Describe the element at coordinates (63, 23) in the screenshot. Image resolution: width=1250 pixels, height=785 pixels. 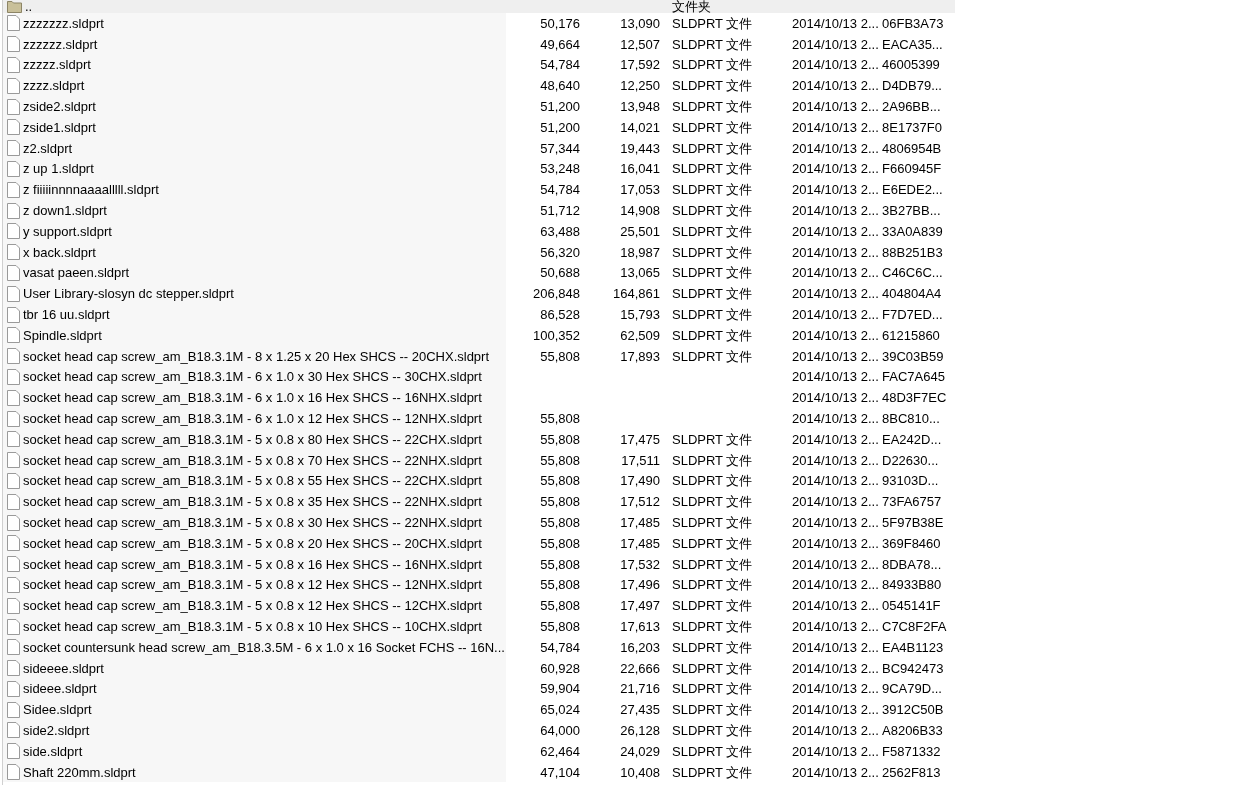
I see `file-name: zzzzzzz.sldprt` at that location.